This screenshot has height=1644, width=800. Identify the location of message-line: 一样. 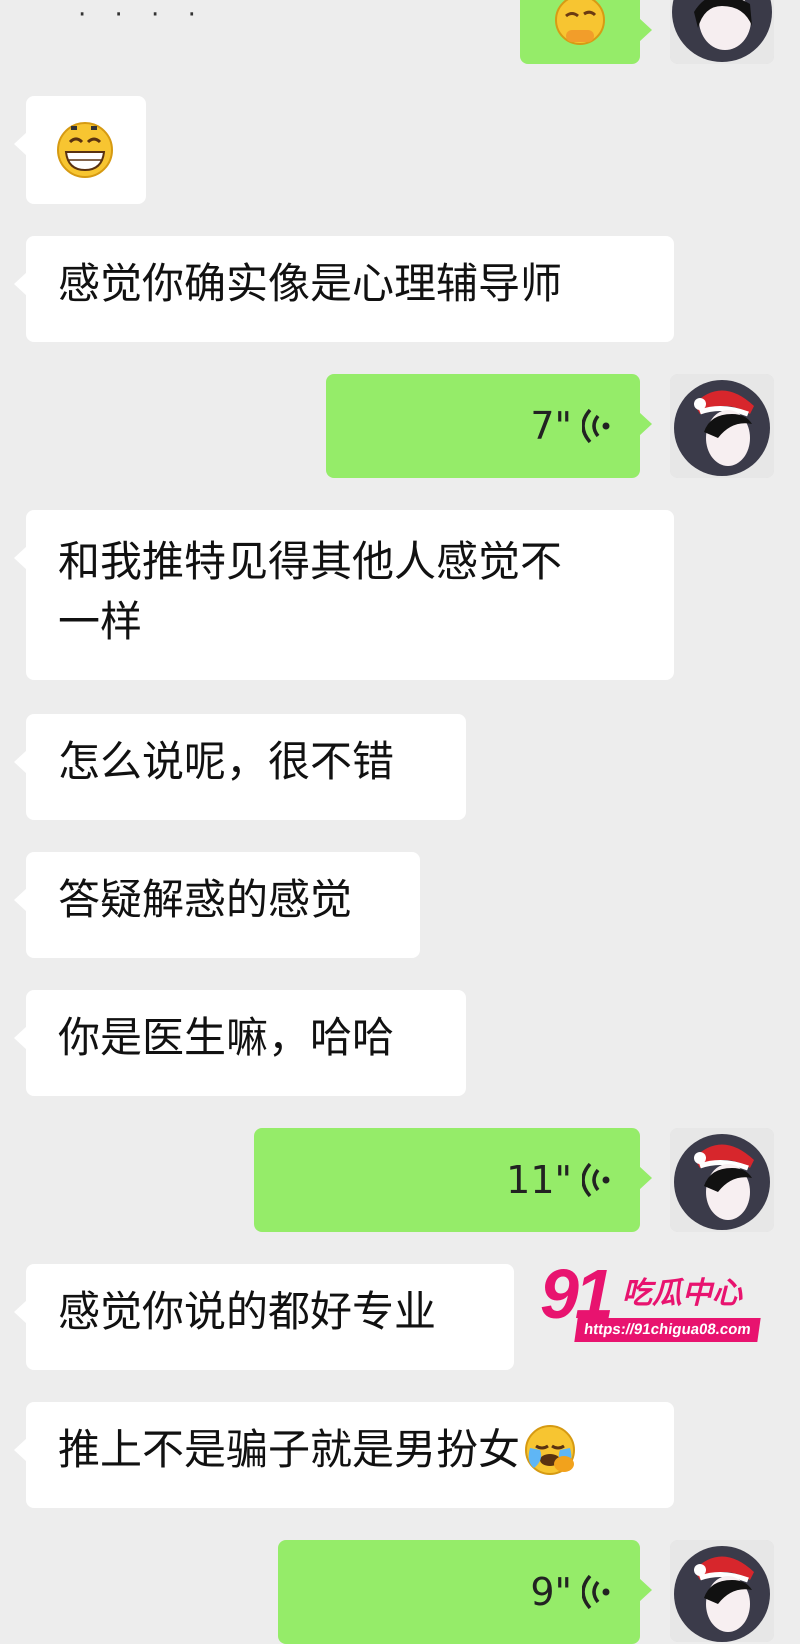
(100, 621).